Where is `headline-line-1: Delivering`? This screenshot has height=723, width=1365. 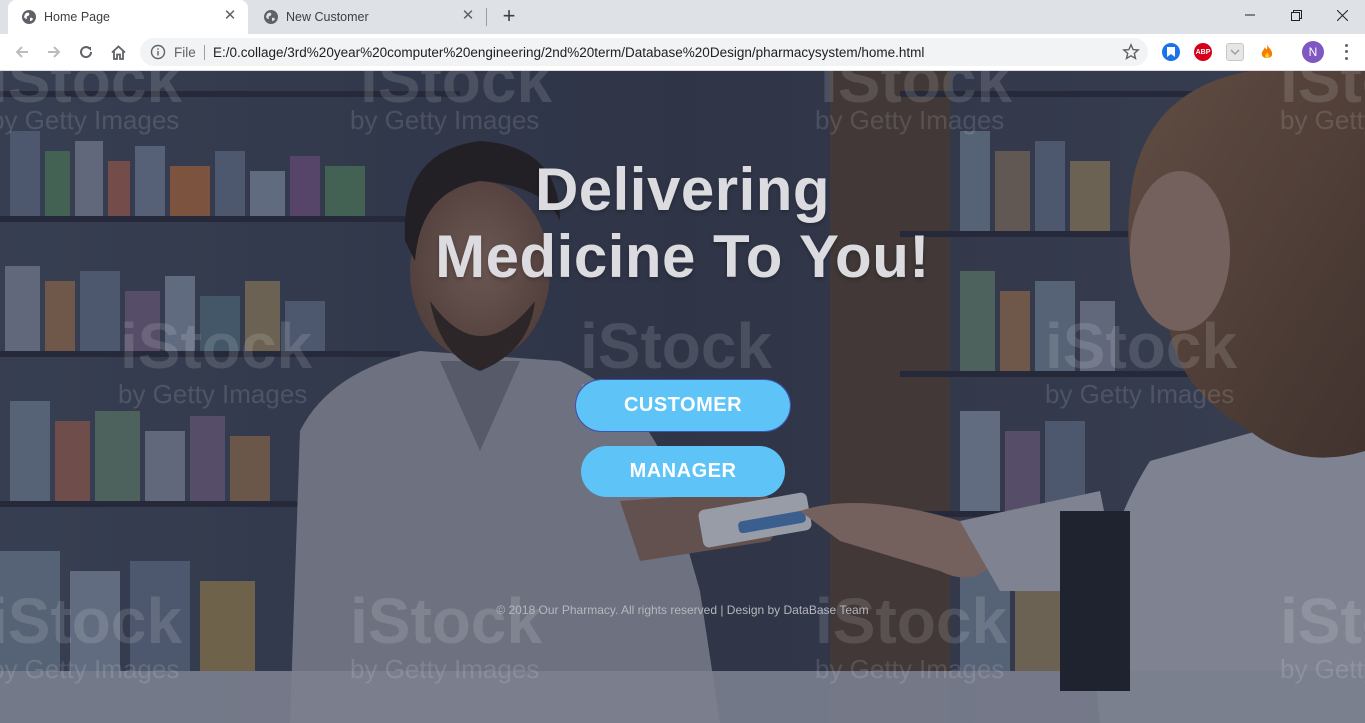 headline-line-1: Delivering is located at coordinates (682, 189).